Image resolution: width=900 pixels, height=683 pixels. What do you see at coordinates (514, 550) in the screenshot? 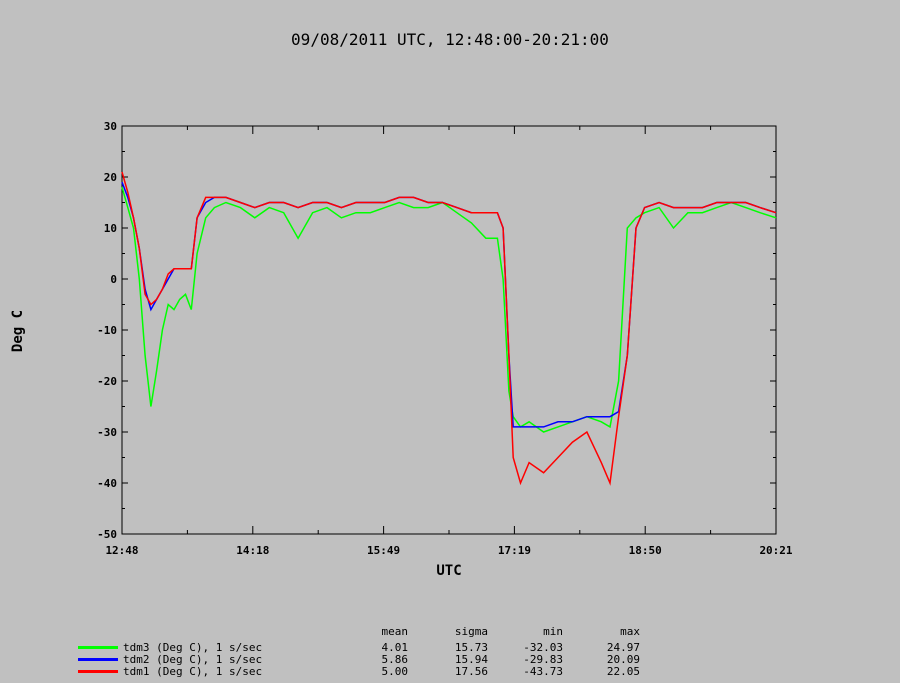
I see `x-tick-label: 17:19` at bounding box center [514, 550].